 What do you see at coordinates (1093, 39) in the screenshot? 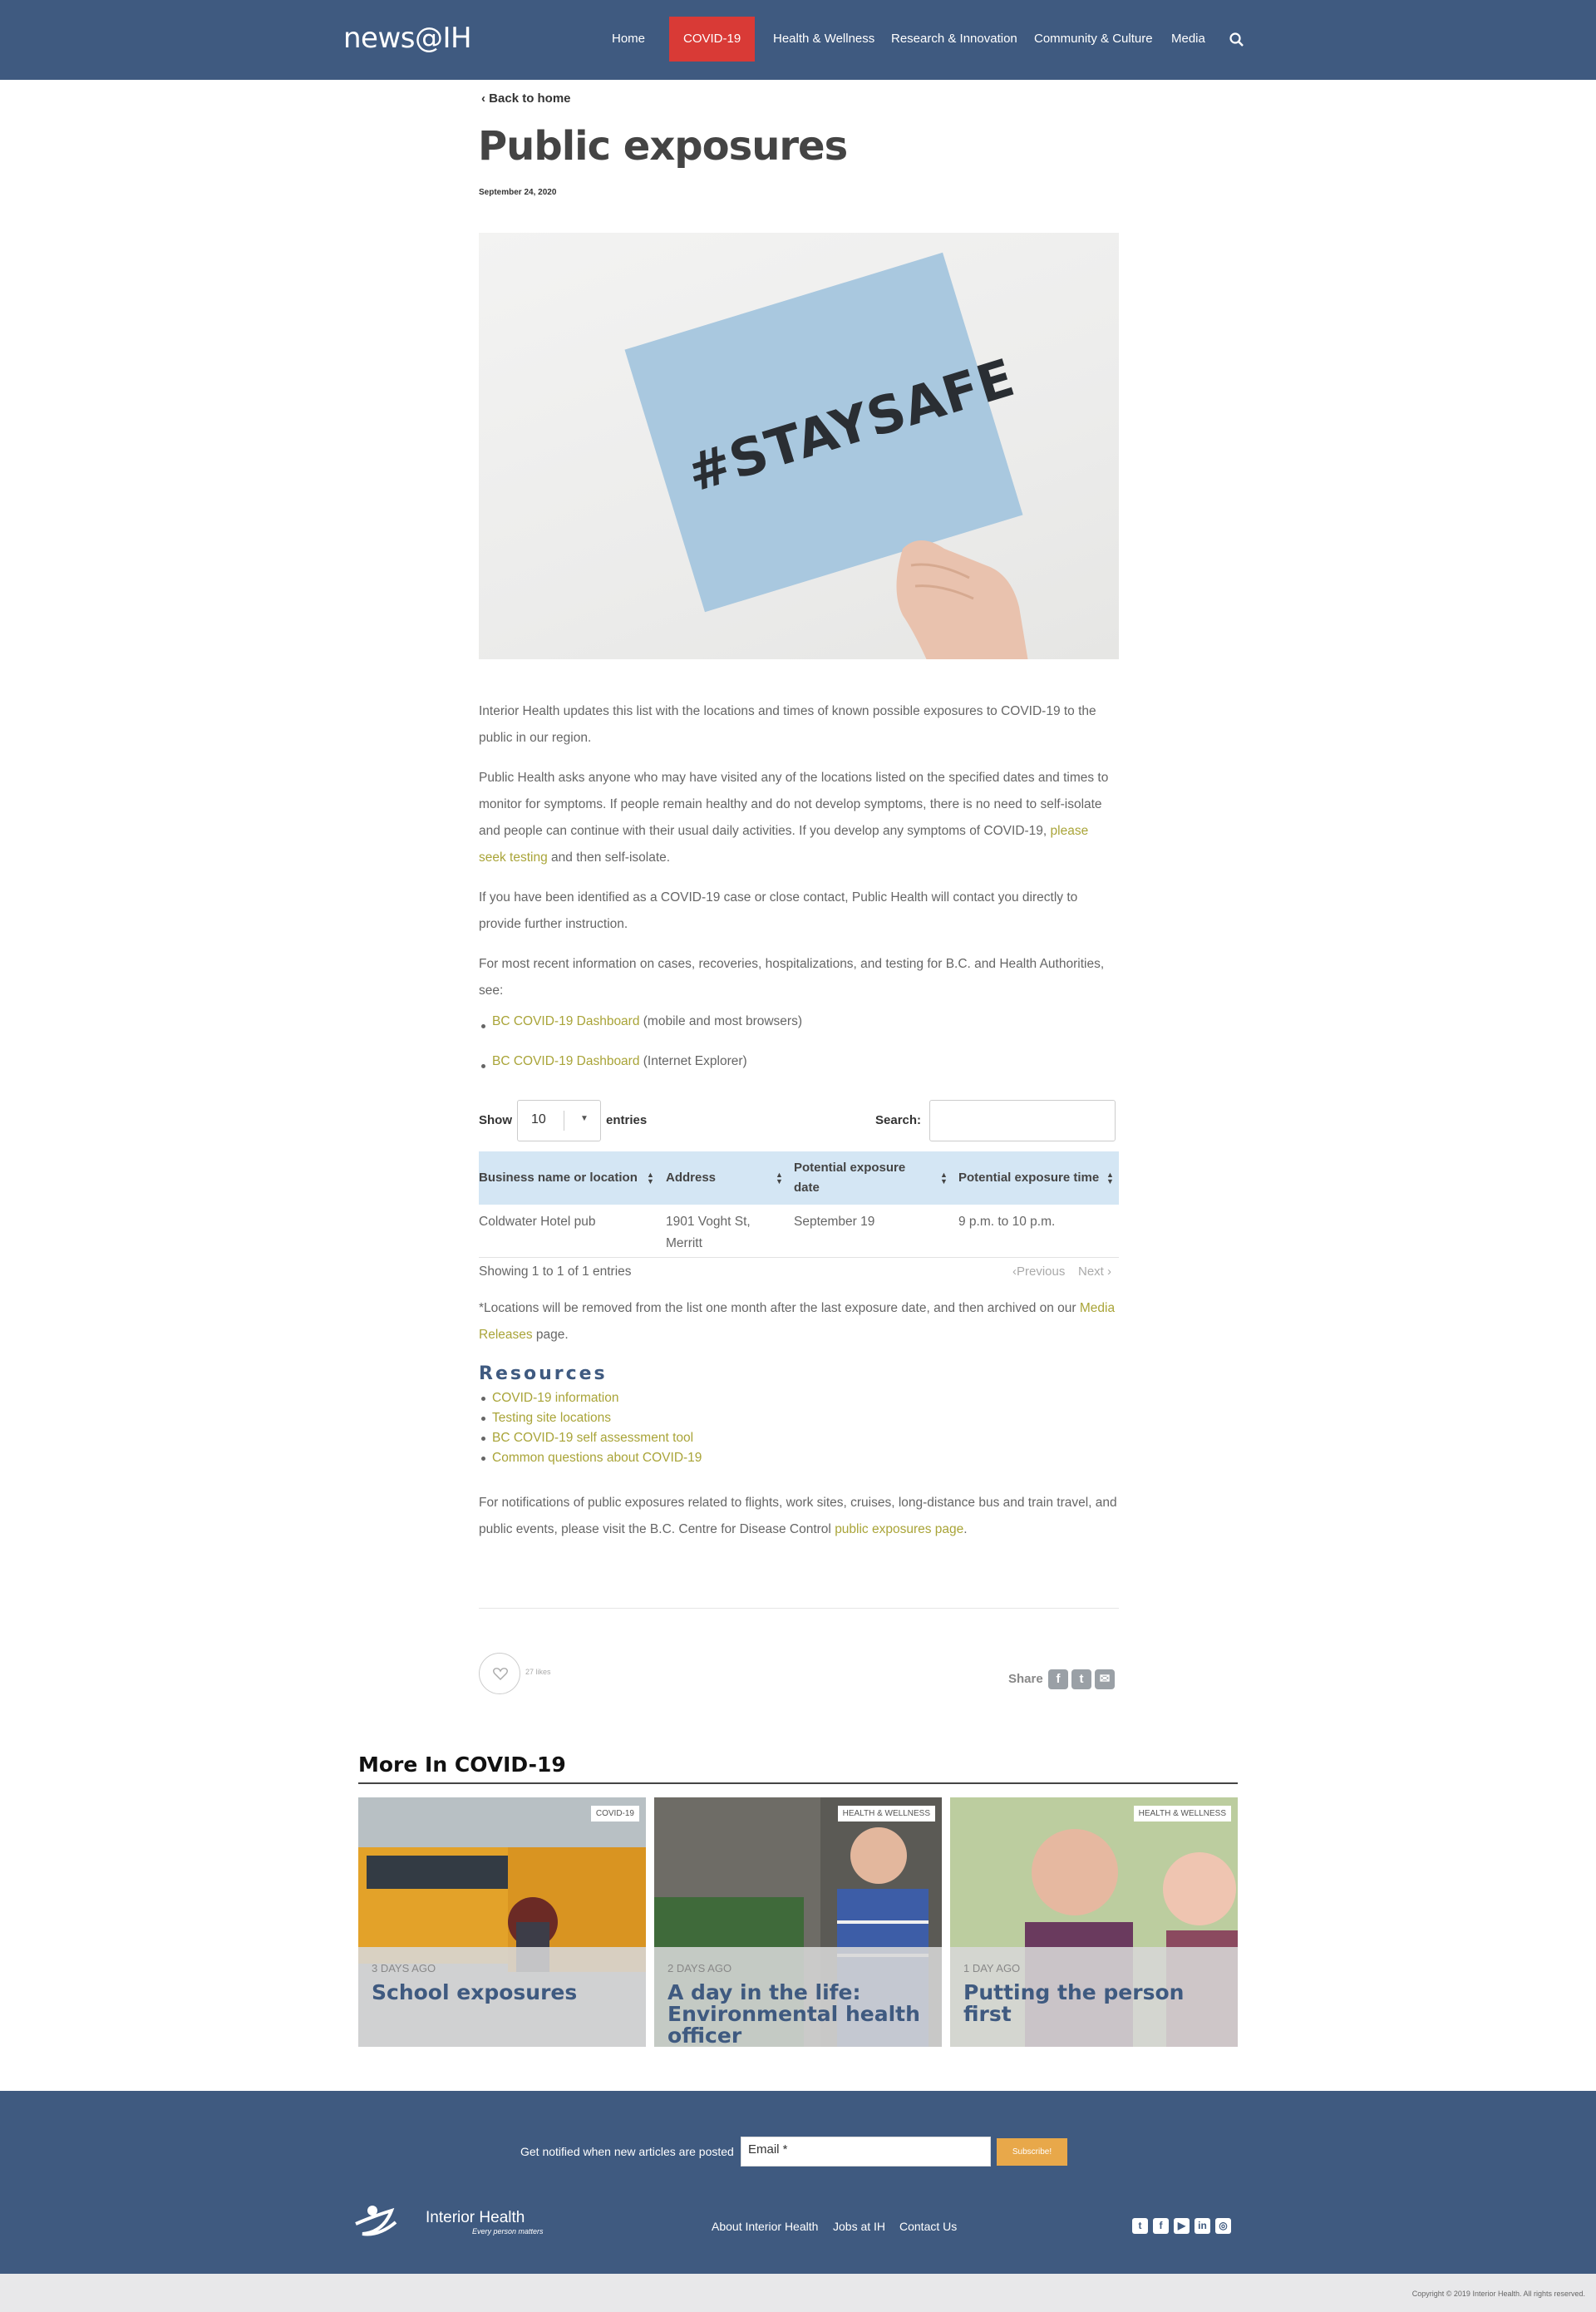
I see `nav-community-culture: Community & Culture` at bounding box center [1093, 39].